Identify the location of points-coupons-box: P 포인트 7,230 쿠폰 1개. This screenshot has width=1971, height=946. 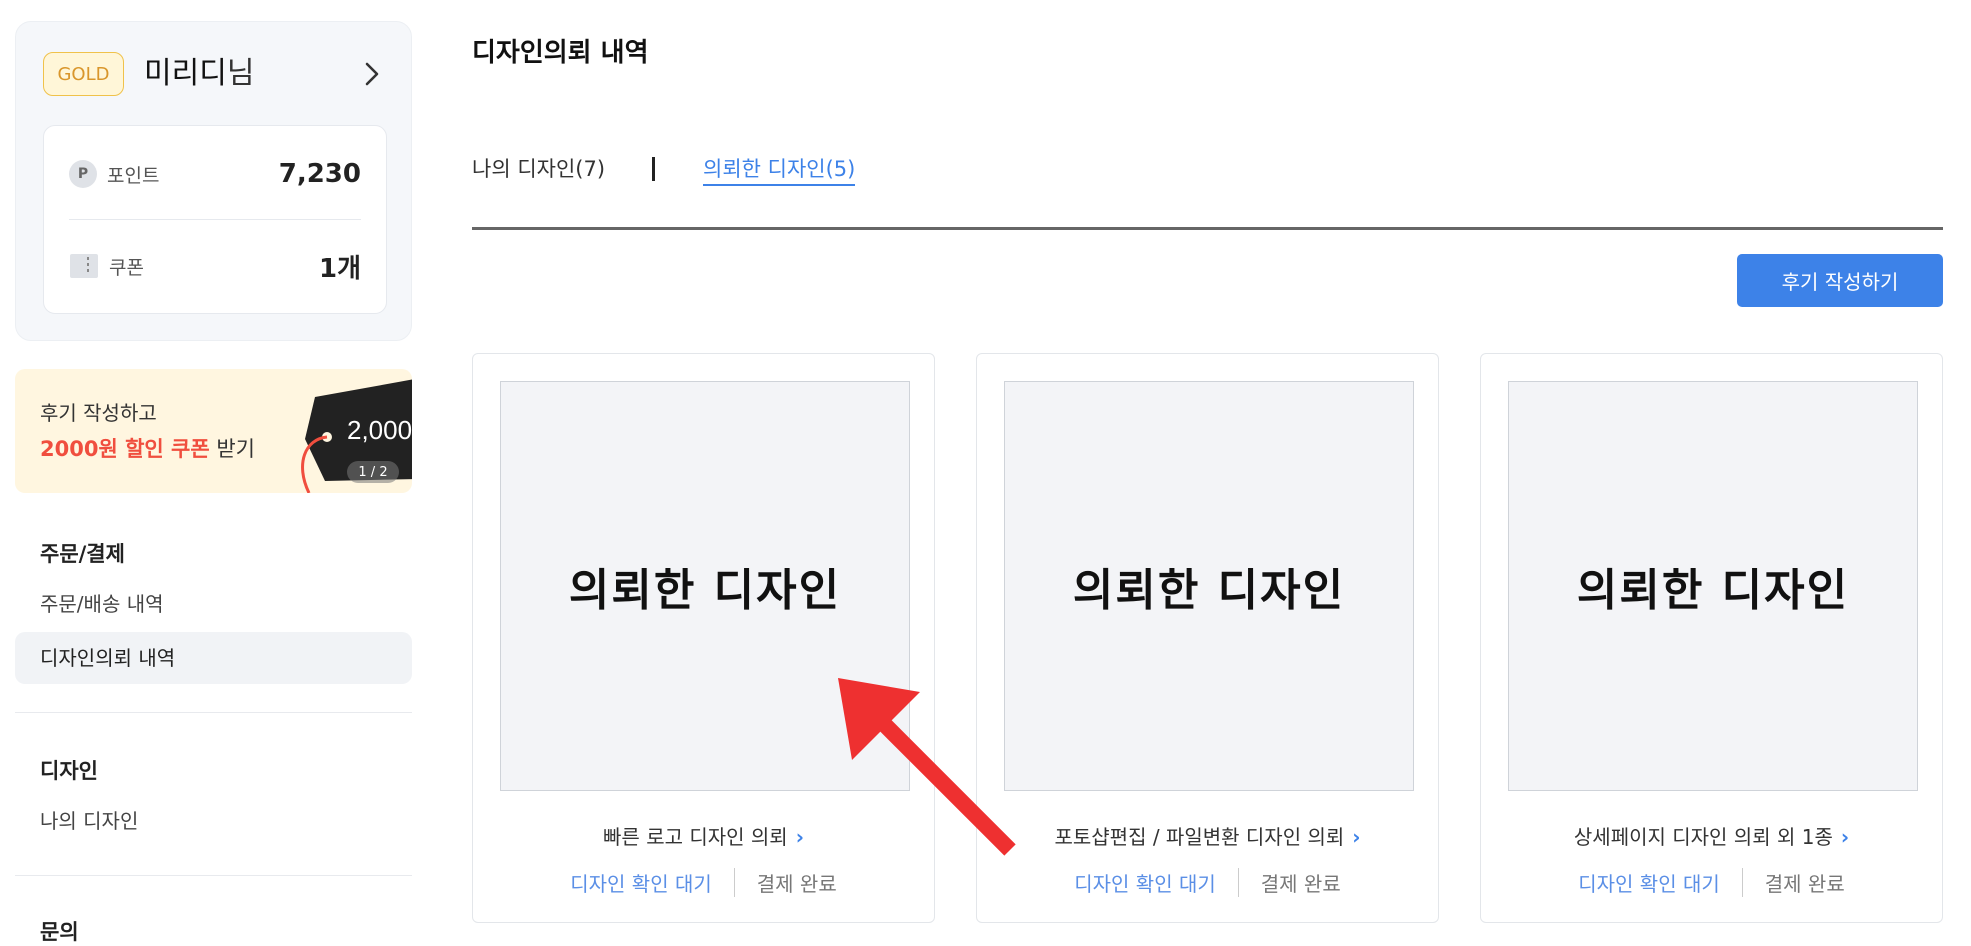
(215, 219).